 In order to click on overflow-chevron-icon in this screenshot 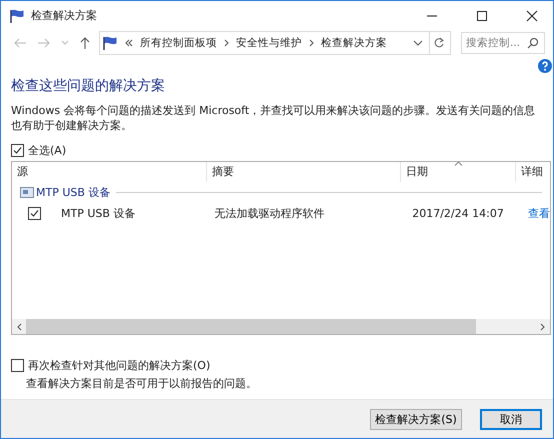, I will do `click(129, 43)`.